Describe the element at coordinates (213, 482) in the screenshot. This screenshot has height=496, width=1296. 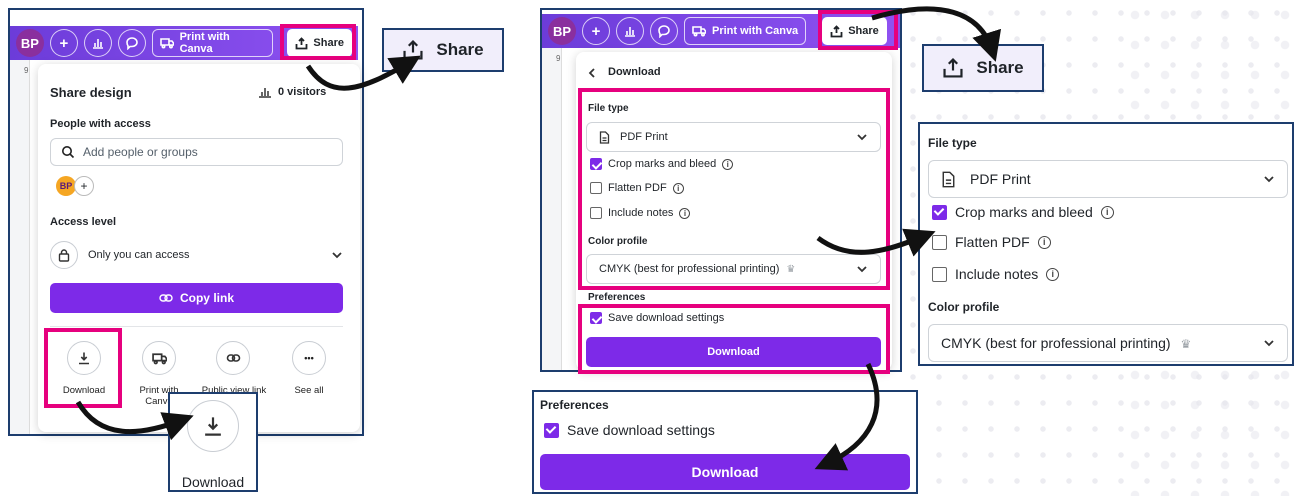
I see `download-zoom-label: Download` at that location.